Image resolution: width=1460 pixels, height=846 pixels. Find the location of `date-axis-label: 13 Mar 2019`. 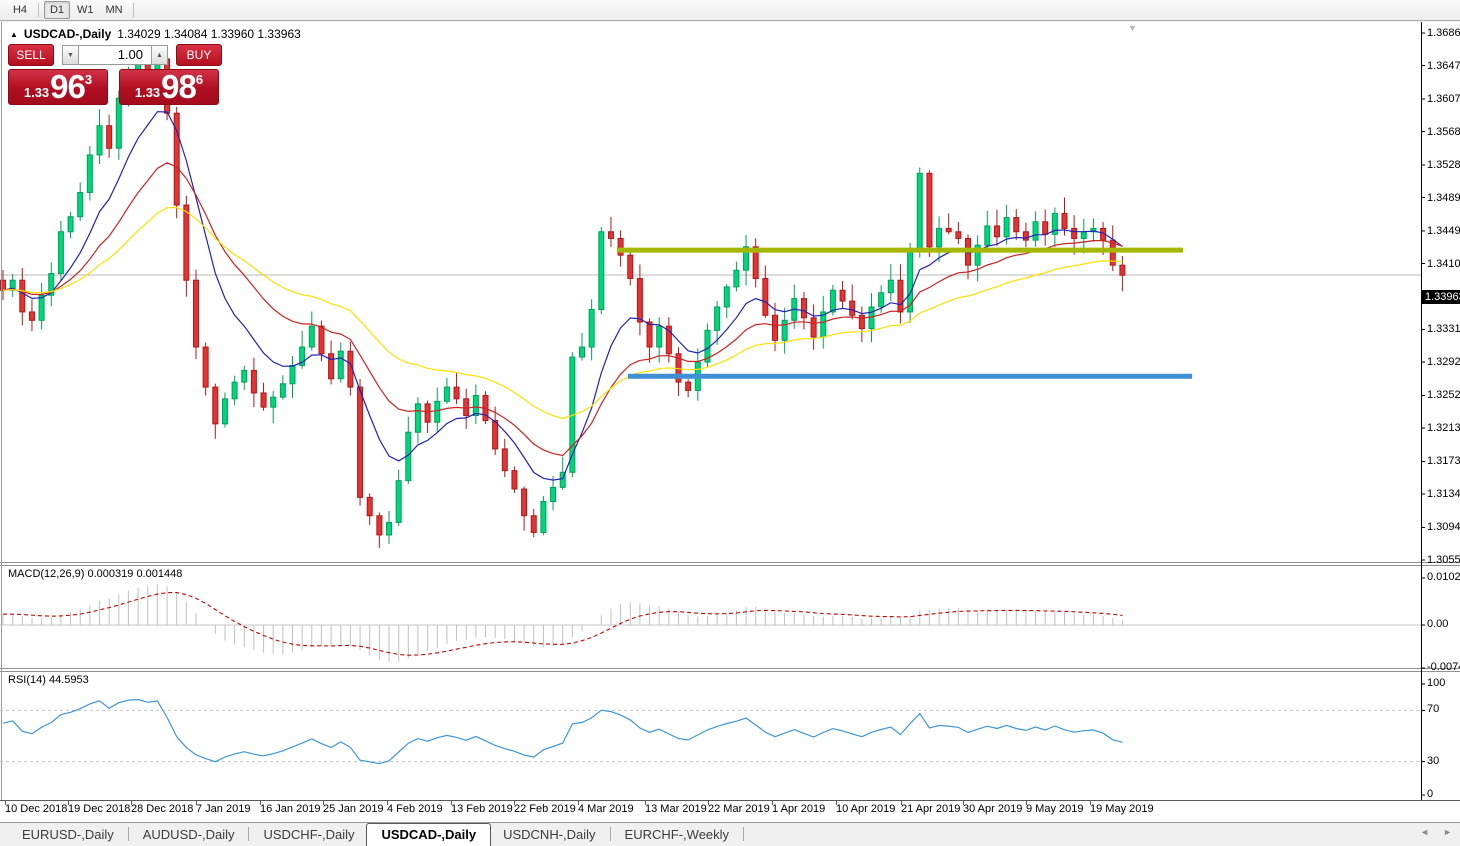

date-axis-label: 13 Mar 2019 is located at coordinates (676, 809).